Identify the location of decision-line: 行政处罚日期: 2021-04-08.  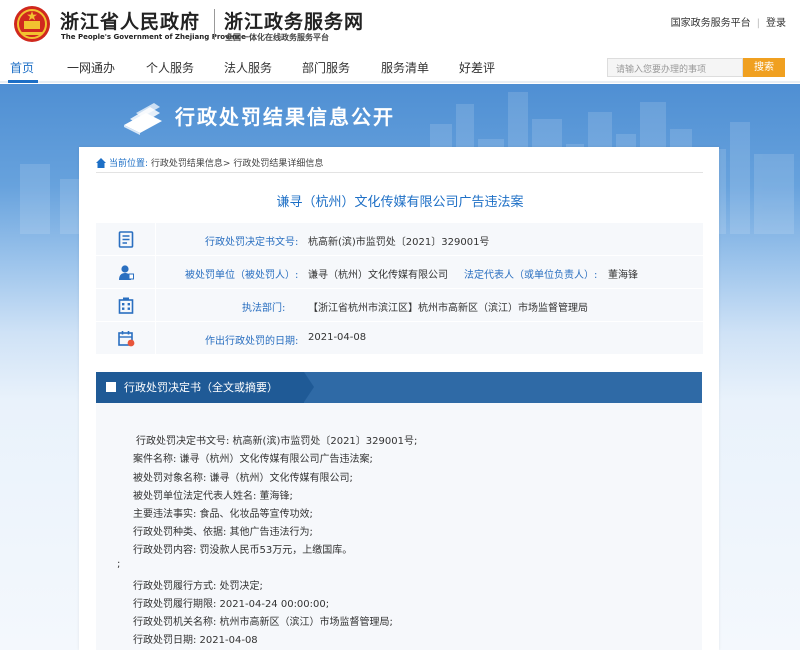
(195, 640).